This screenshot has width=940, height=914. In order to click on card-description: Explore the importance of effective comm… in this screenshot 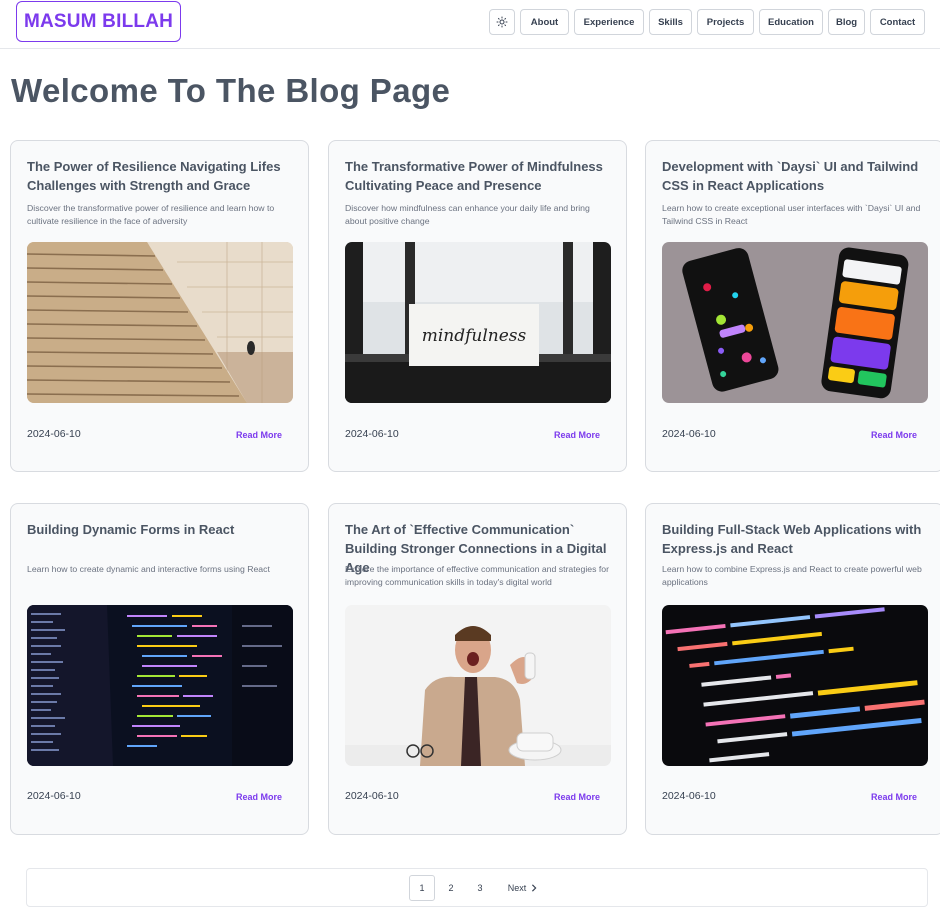, I will do `click(477, 575)`.